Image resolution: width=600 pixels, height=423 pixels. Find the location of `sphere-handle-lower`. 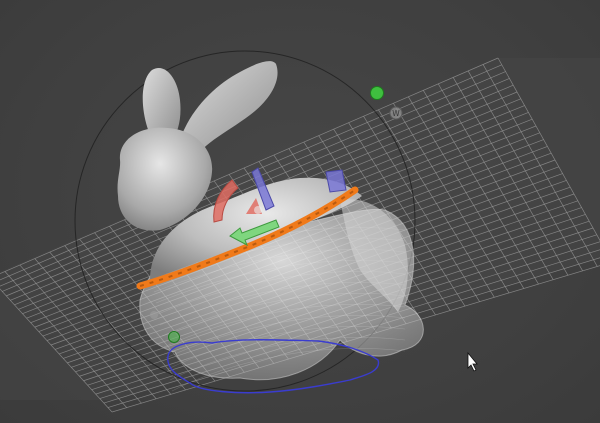

sphere-handle-lower is located at coordinates (174, 337).